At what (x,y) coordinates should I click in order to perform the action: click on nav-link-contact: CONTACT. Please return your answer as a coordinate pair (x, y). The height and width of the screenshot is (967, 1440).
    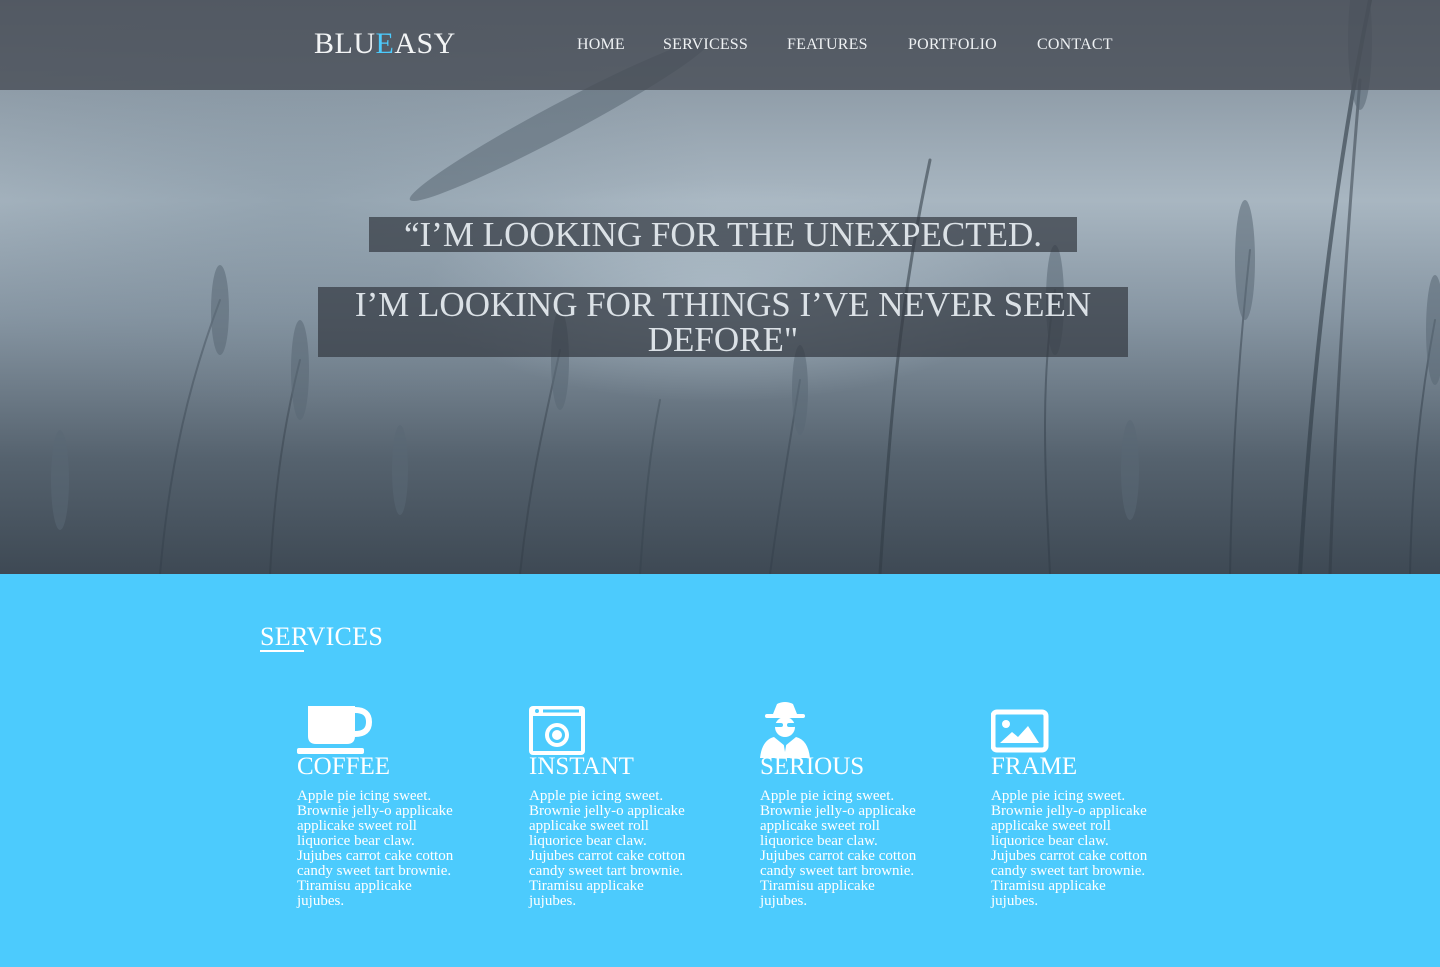
    Looking at the image, I should click on (1075, 45).